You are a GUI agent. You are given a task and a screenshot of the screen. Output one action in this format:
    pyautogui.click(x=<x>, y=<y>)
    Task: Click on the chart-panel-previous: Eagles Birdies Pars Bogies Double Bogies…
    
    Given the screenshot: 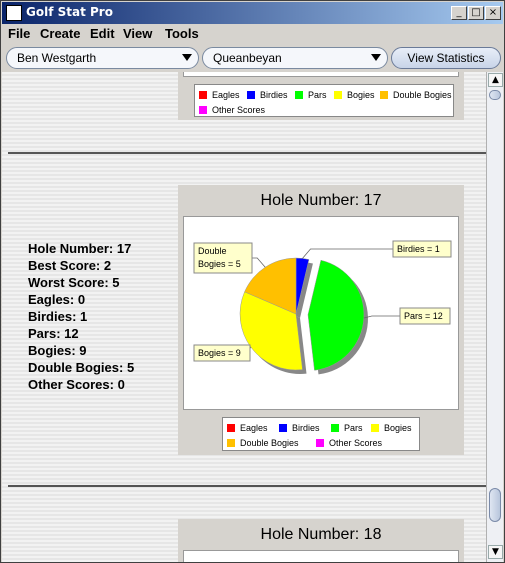 What is the action you would take?
    pyautogui.click(x=321, y=96)
    